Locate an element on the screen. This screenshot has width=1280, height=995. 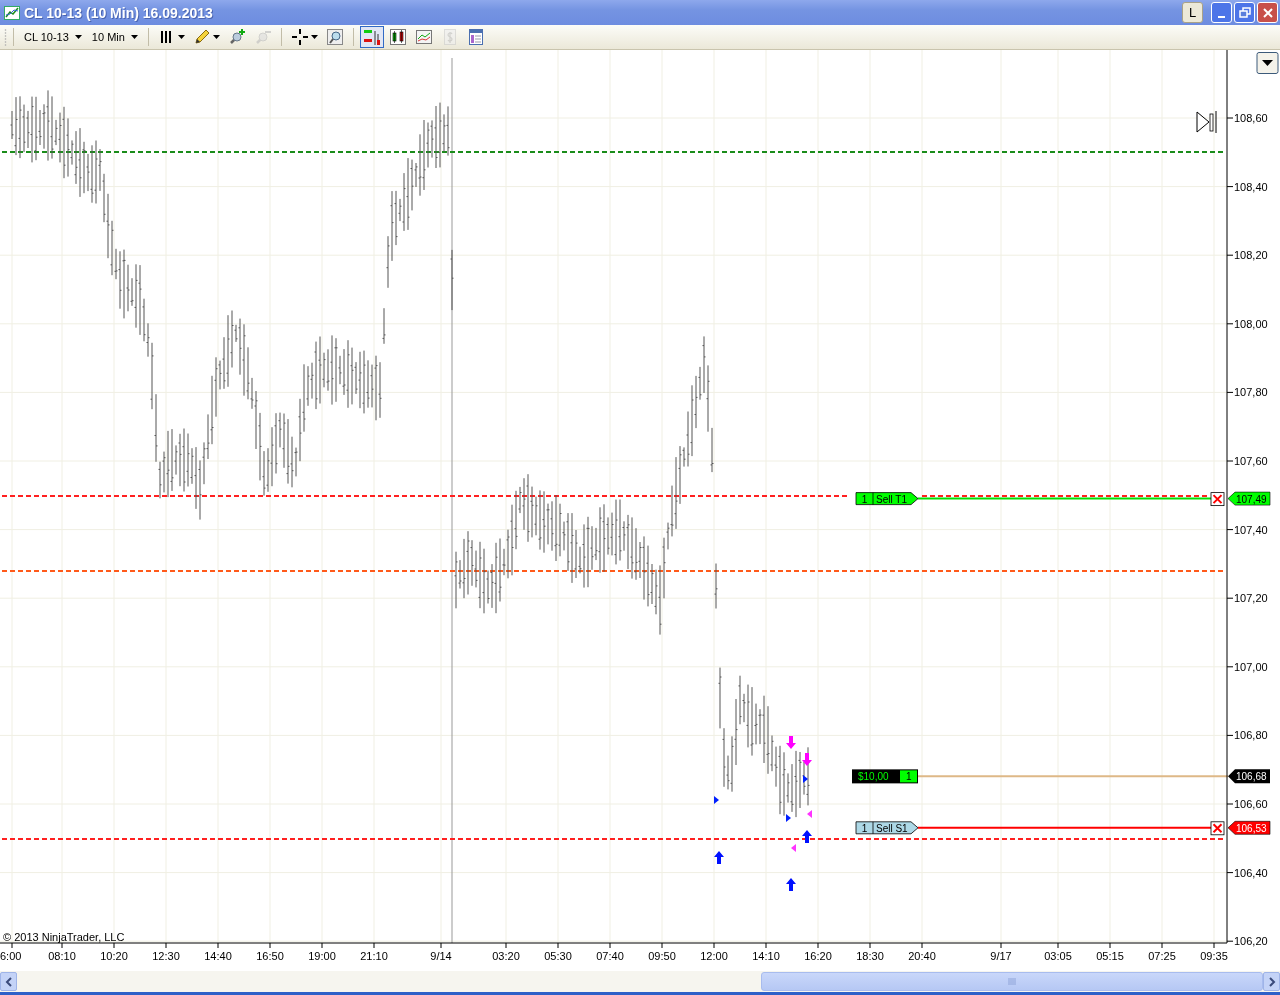
restore-button is located at coordinates (1244, 12).